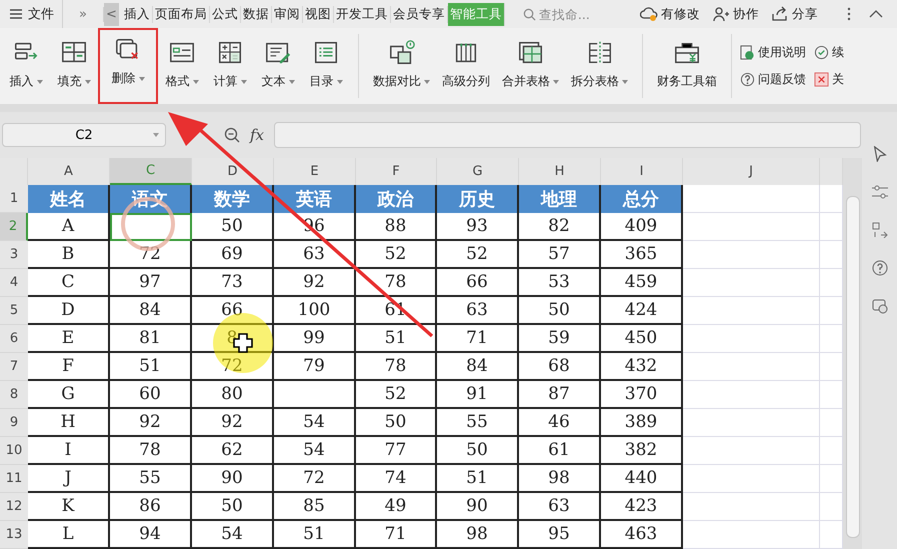  What do you see at coordinates (315, 199) in the screenshot?
I see `header-cell: 英语` at bounding box center [315, 199].